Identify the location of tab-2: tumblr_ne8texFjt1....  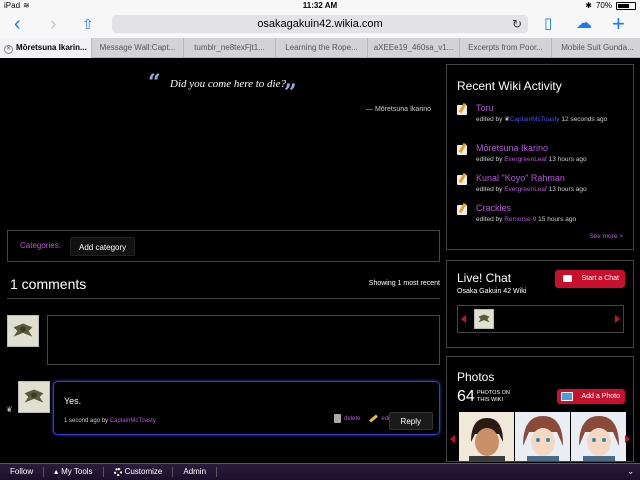
(230, 48).